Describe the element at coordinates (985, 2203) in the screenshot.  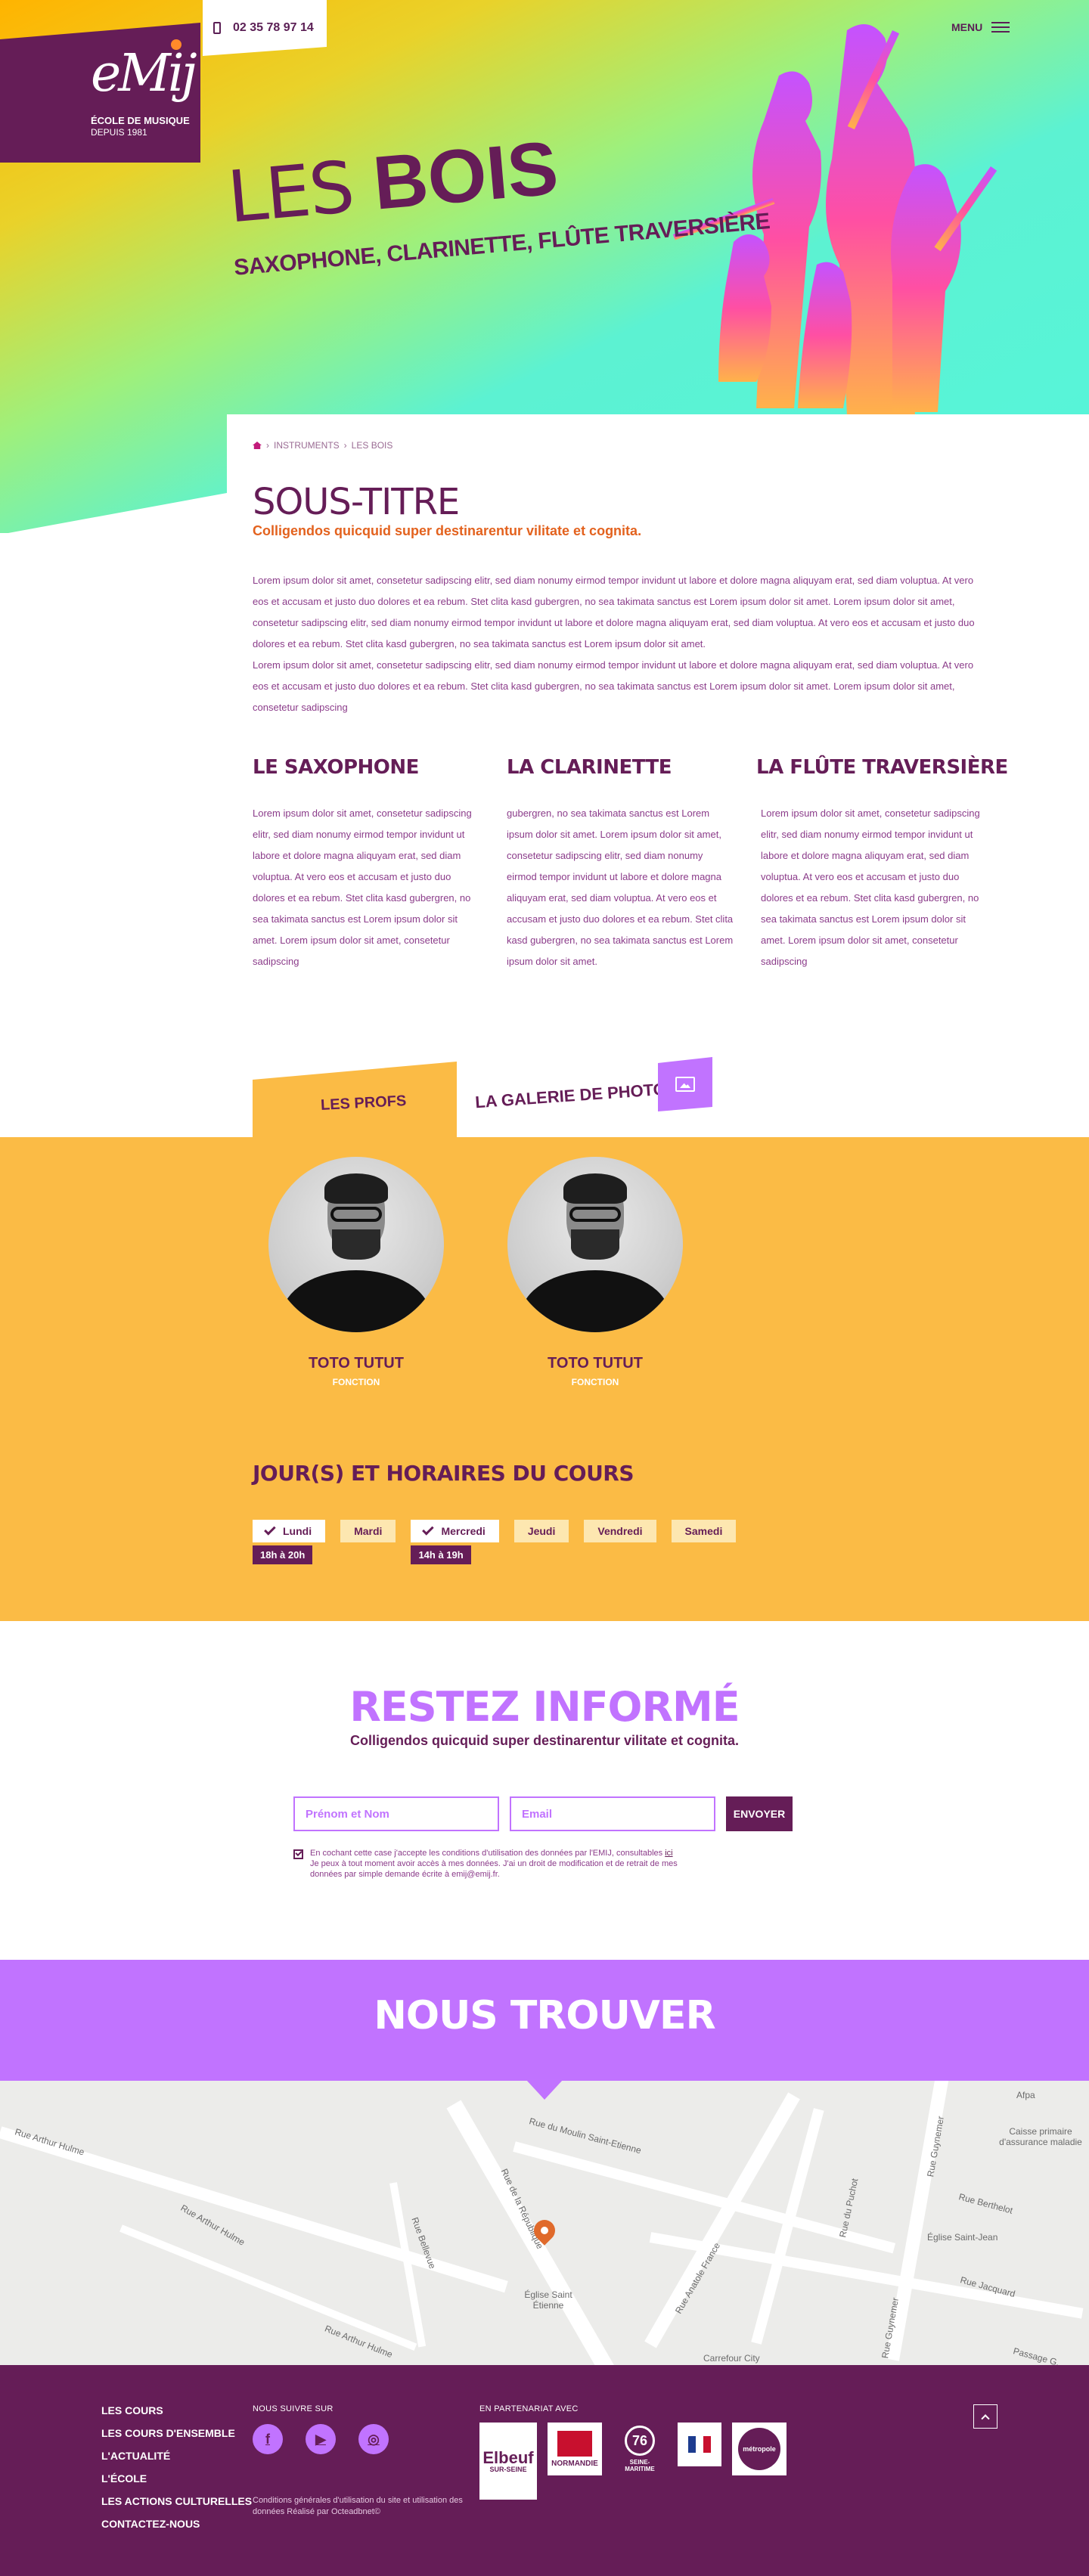
I see `map-label: Rue Berthelot` at that location.